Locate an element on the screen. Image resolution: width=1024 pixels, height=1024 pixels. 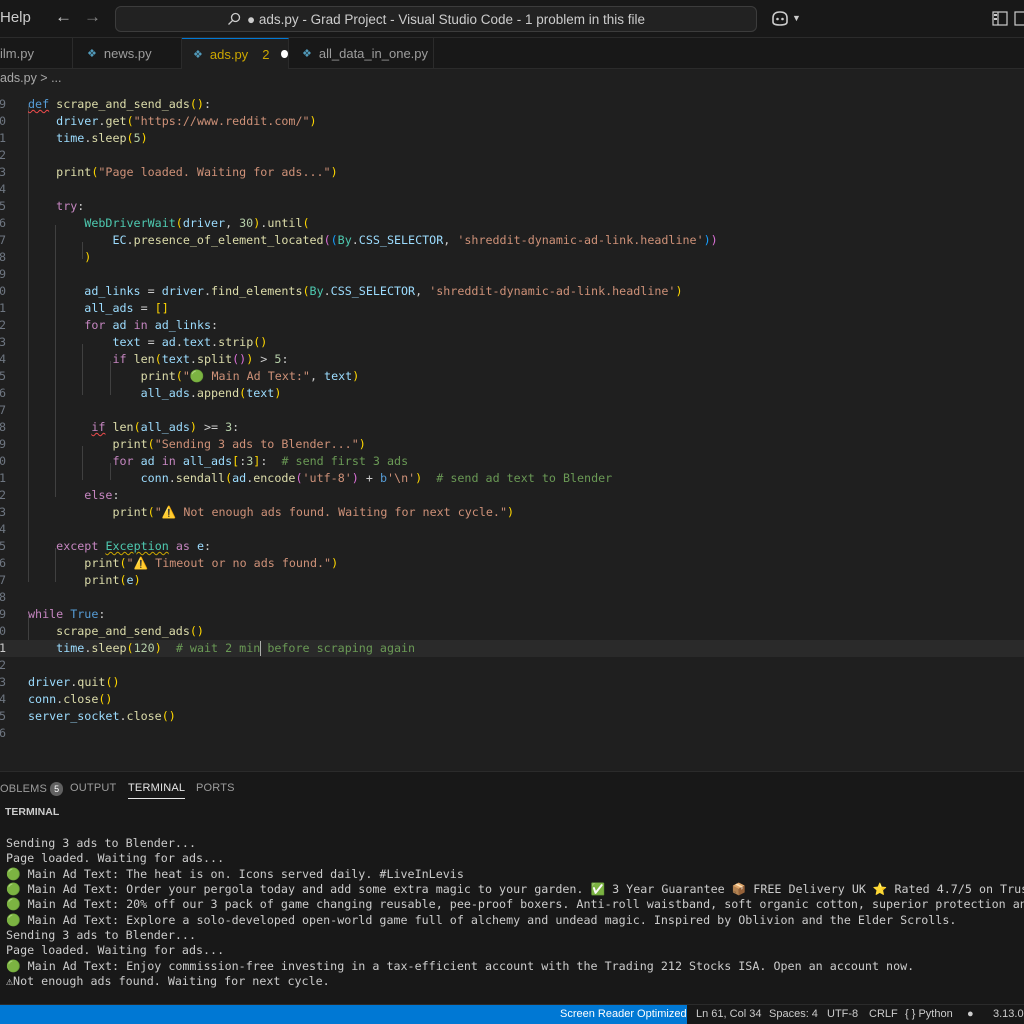
code-line: 9 while True: is located at coordinates (512, 614).